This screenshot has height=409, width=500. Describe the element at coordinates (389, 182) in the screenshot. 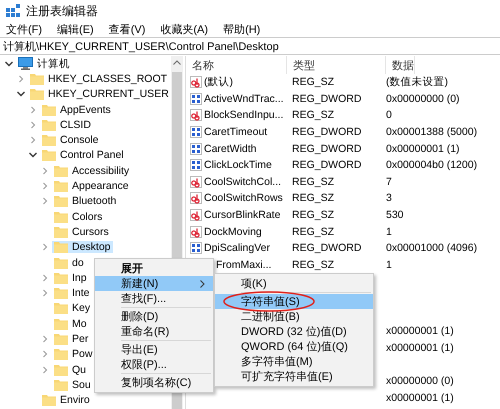

I see `value-data: 7` at that location.